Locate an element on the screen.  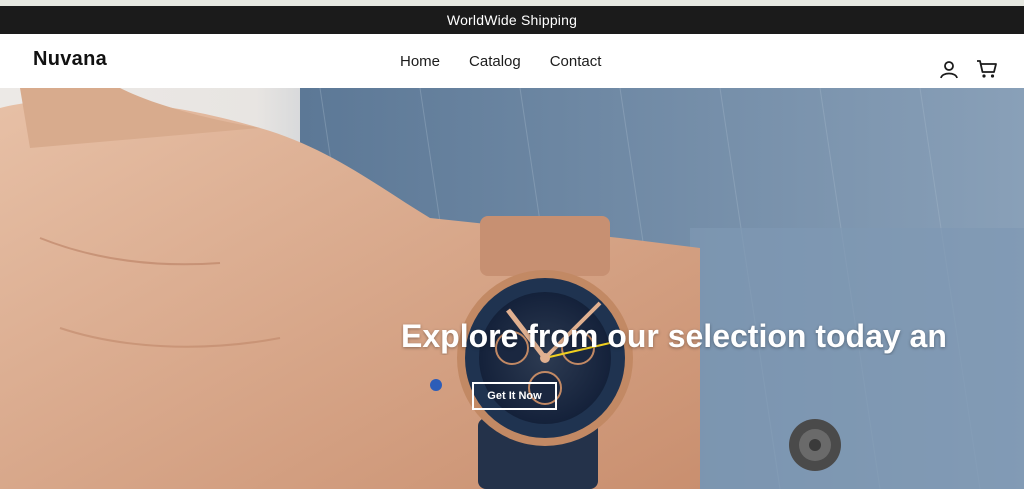
site-header: Nuvana Home Catalog Contact is located at coordinates (512, 61).